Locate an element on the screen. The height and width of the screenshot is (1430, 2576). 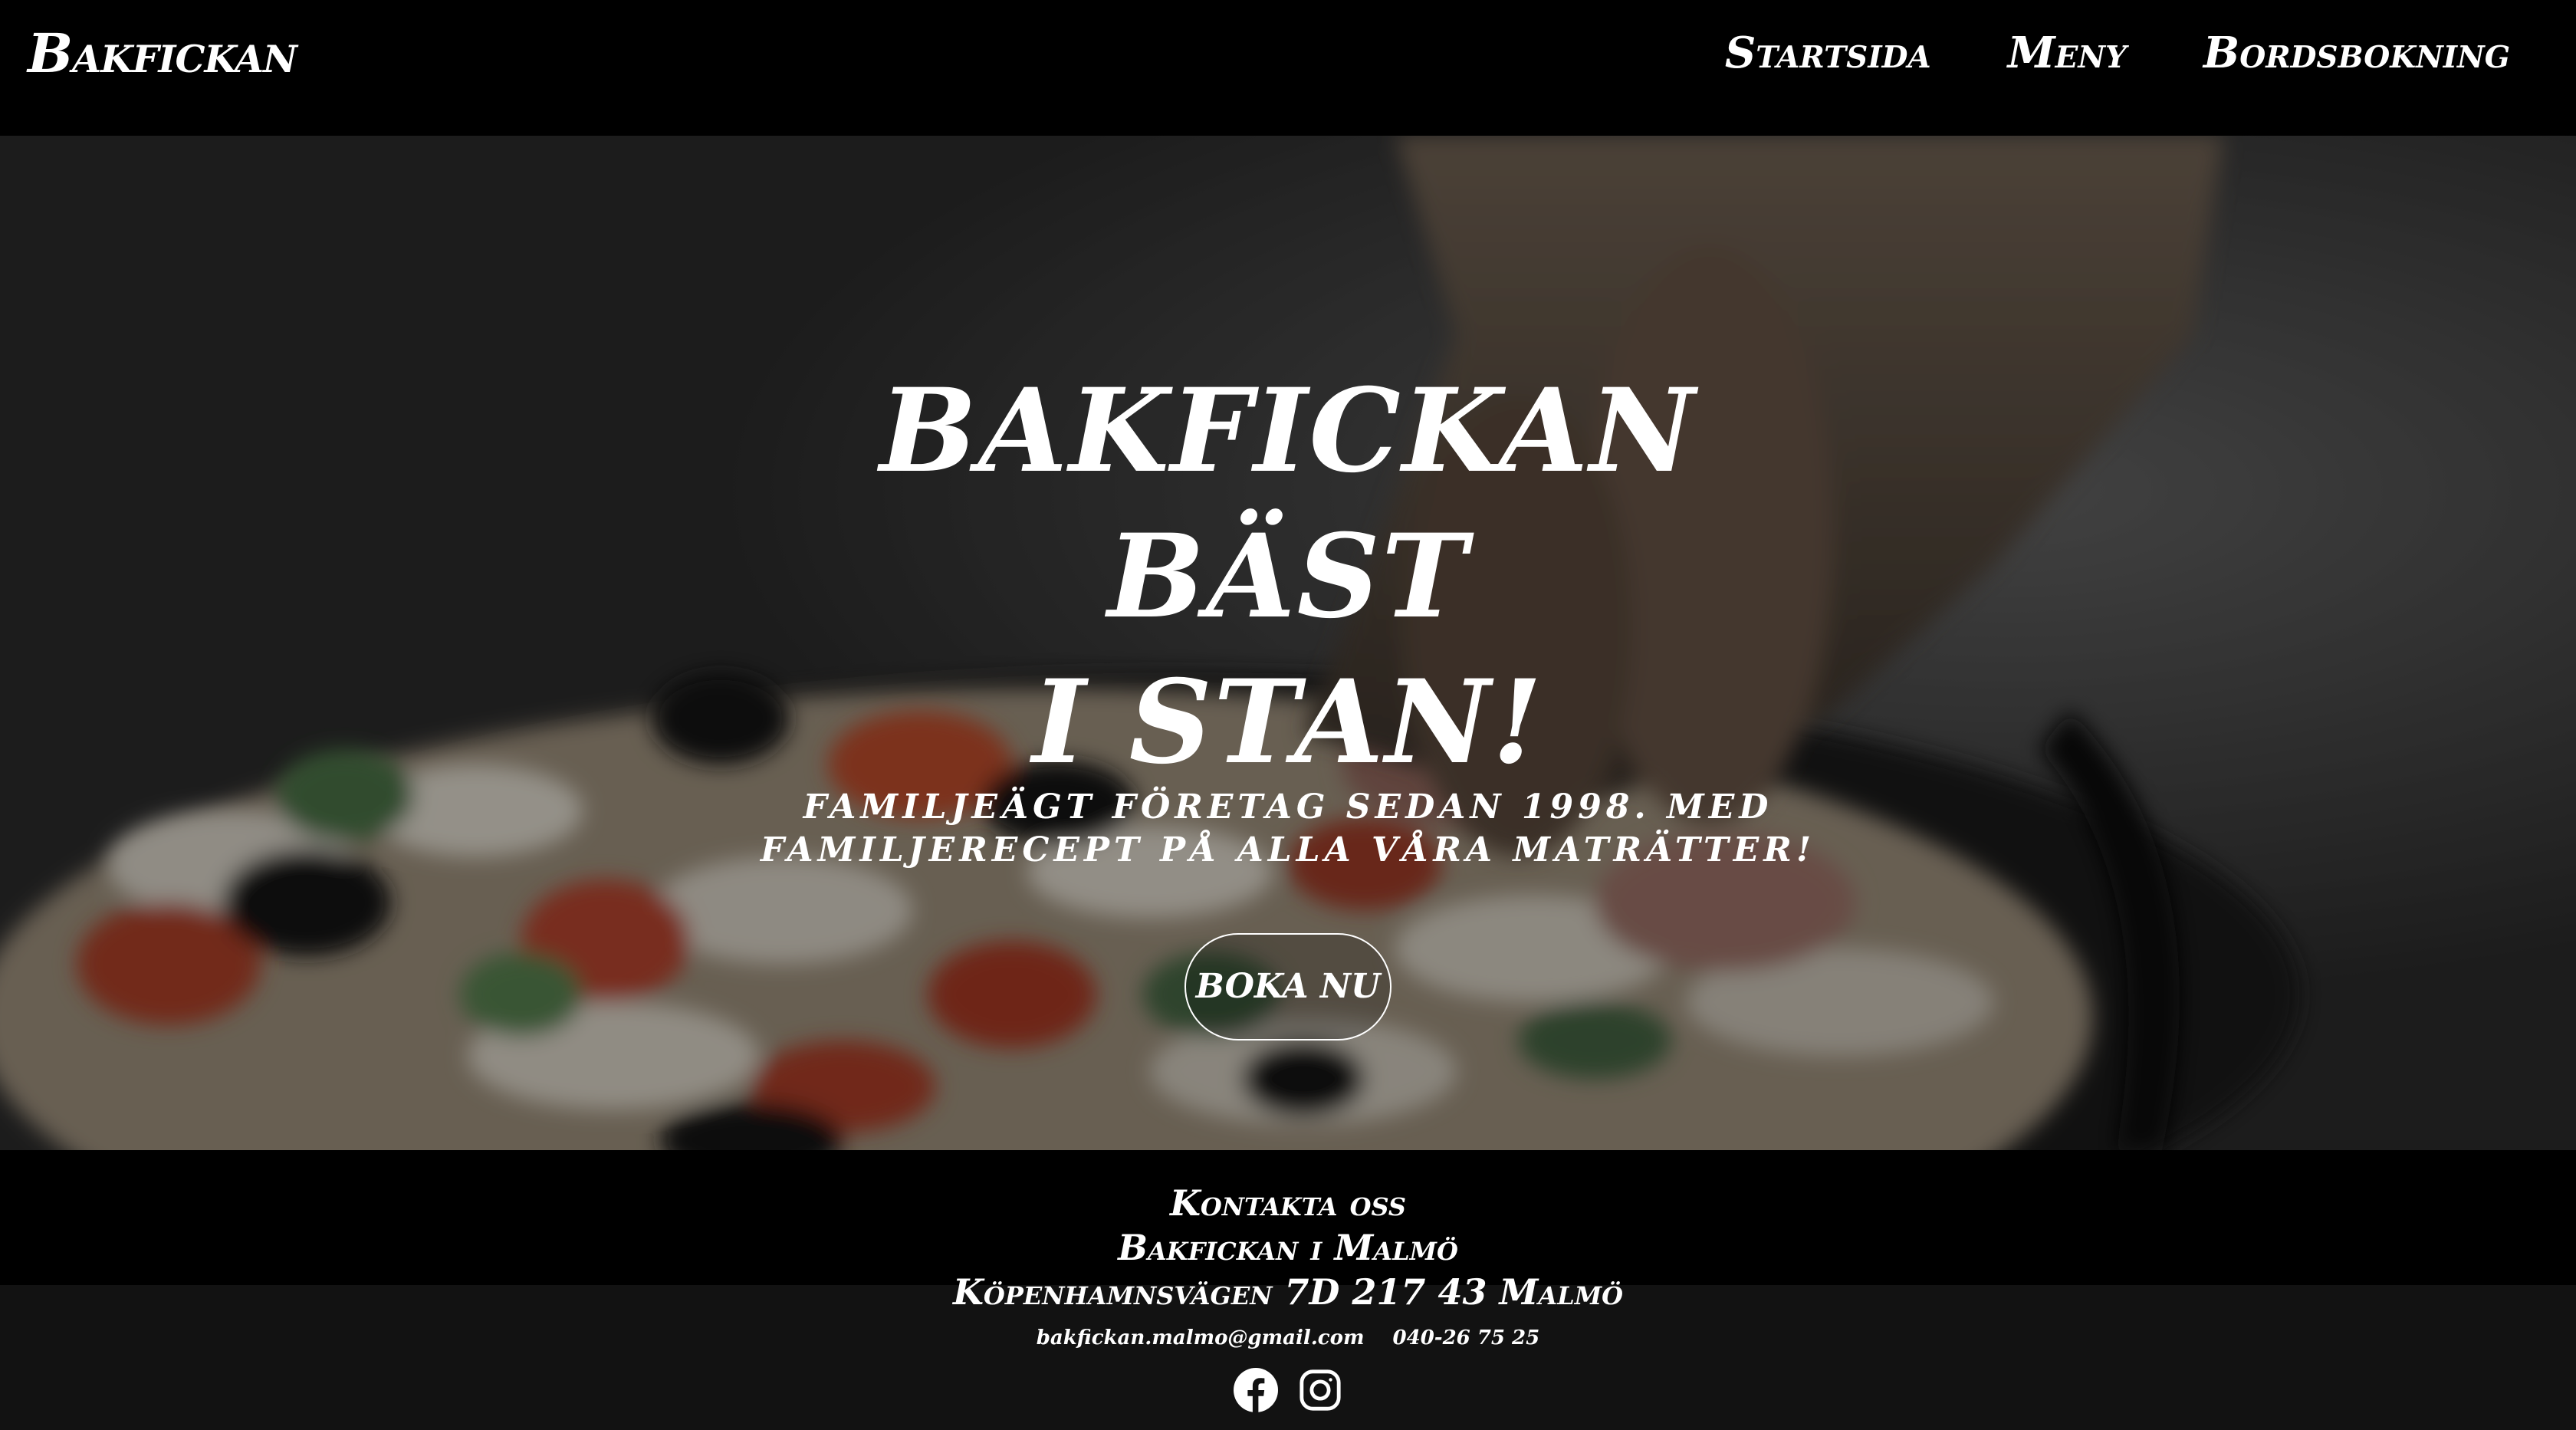
instagram-icon is located at coordinates (1320, 1390).